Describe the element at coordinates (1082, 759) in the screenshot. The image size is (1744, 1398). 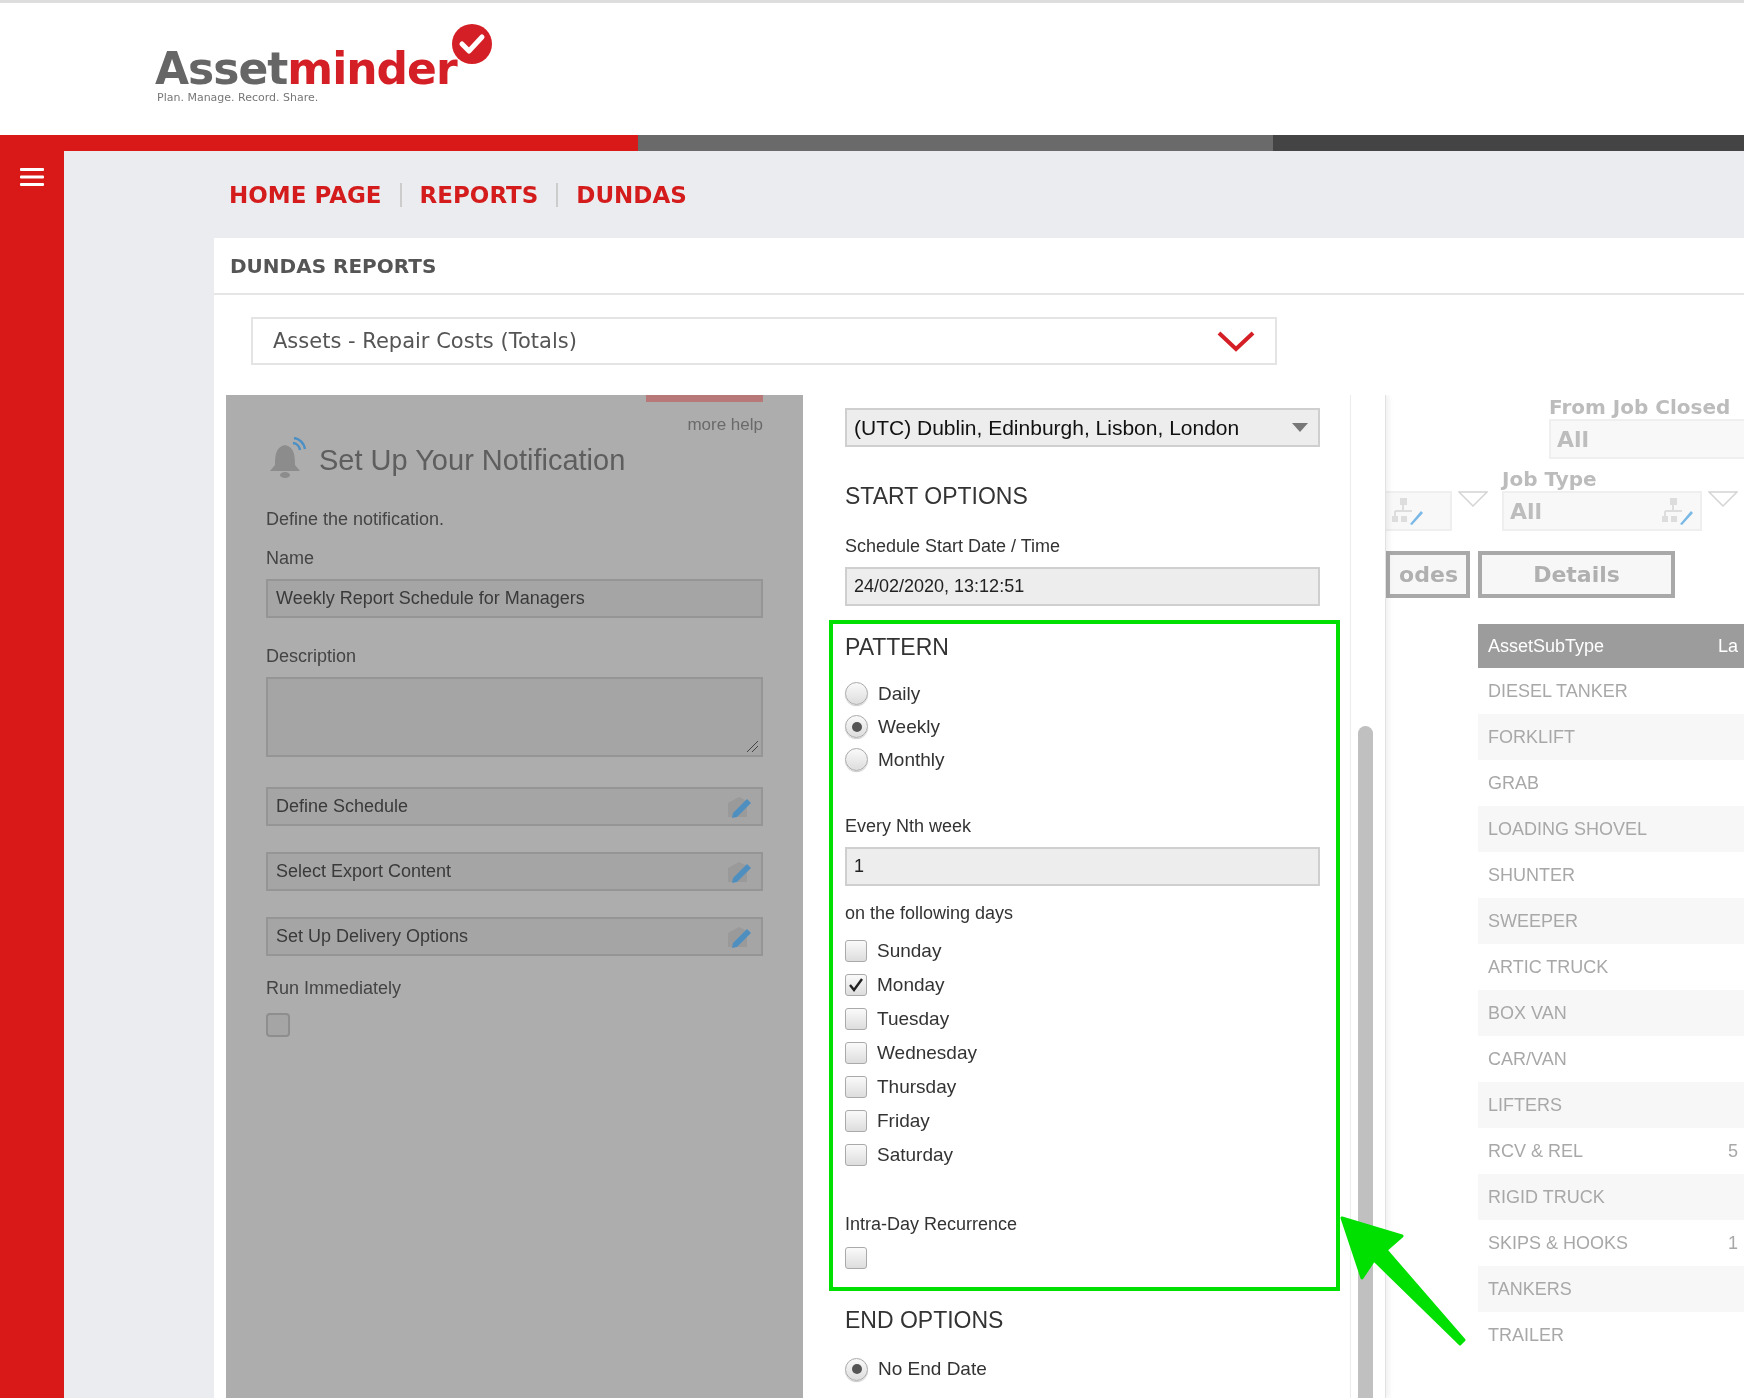
I see `radio-option: Monthly` at that location.